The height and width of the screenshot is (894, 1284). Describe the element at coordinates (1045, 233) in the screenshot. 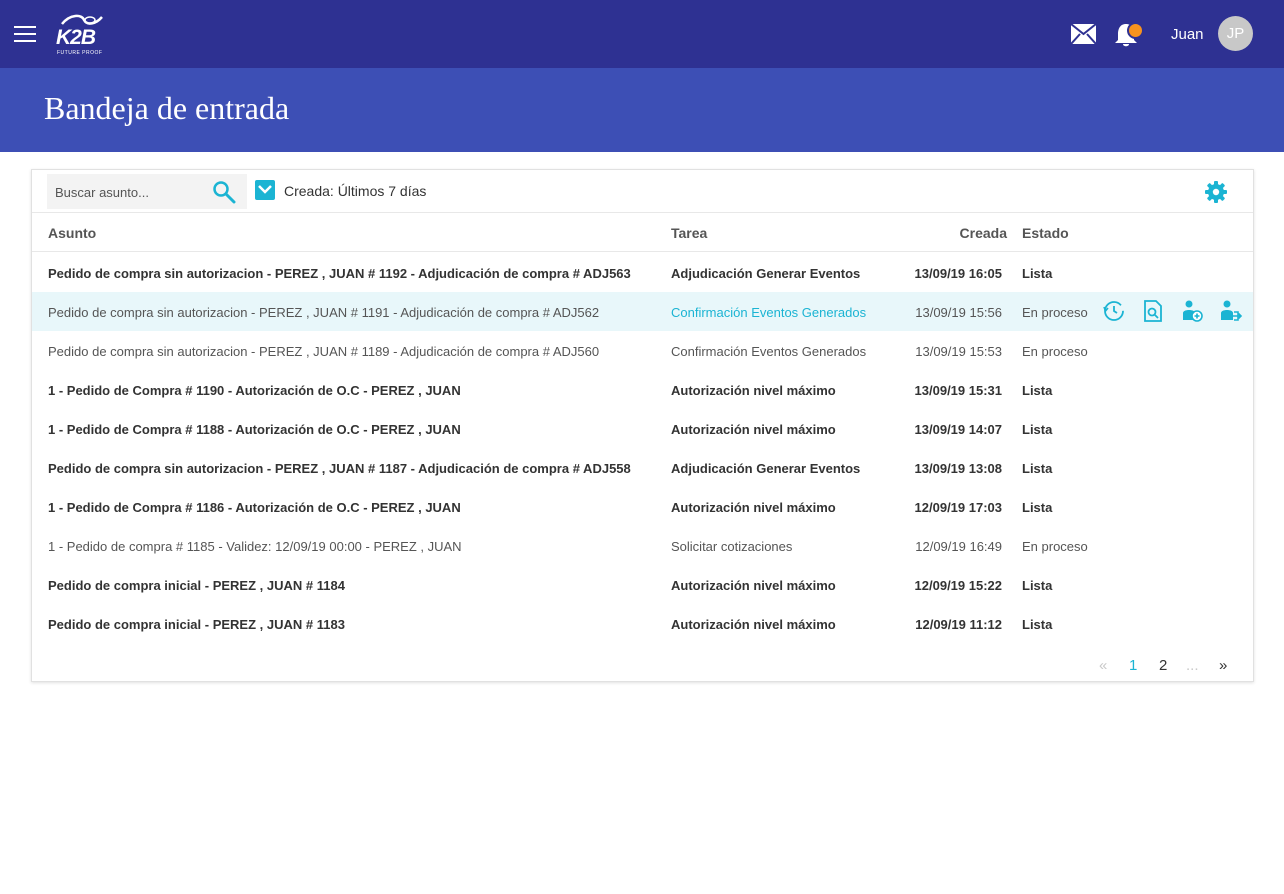

I see `column-header-estado: Estado` at that location.